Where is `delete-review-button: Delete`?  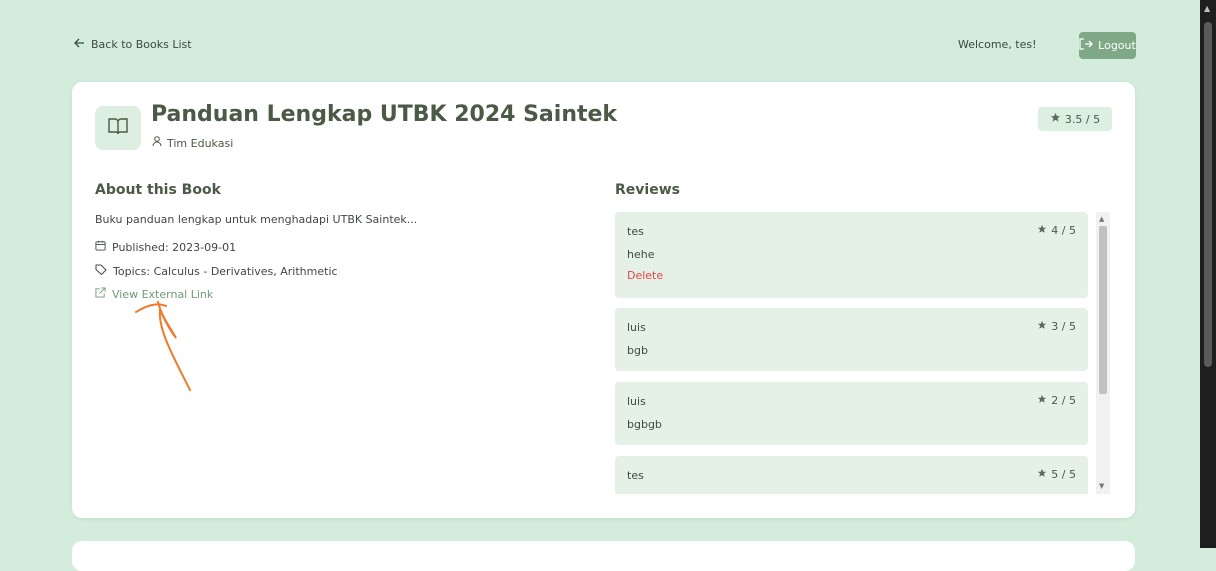
delete-review-button: Delete is located at coordinates (851, 275).